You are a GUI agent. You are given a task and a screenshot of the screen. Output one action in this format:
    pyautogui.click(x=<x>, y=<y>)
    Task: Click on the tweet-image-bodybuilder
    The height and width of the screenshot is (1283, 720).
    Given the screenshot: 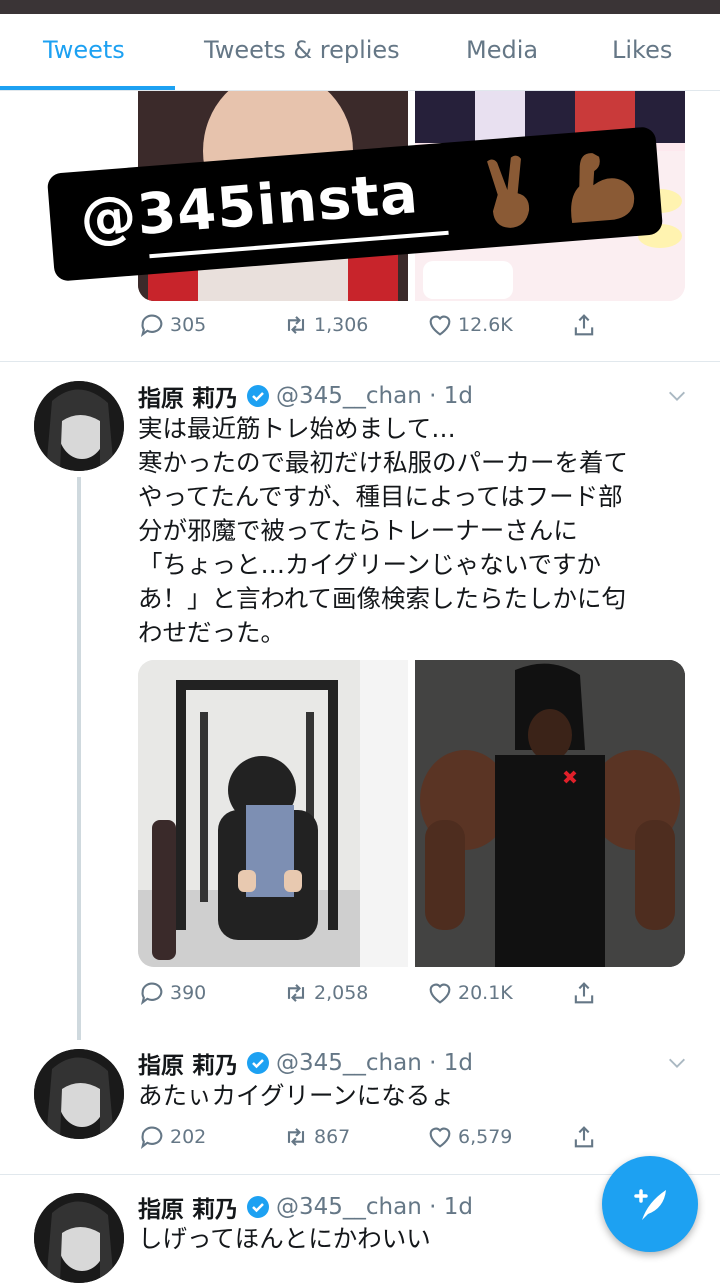 What is the action you would take?
    pyautogui.click(x=550, y=813)
    